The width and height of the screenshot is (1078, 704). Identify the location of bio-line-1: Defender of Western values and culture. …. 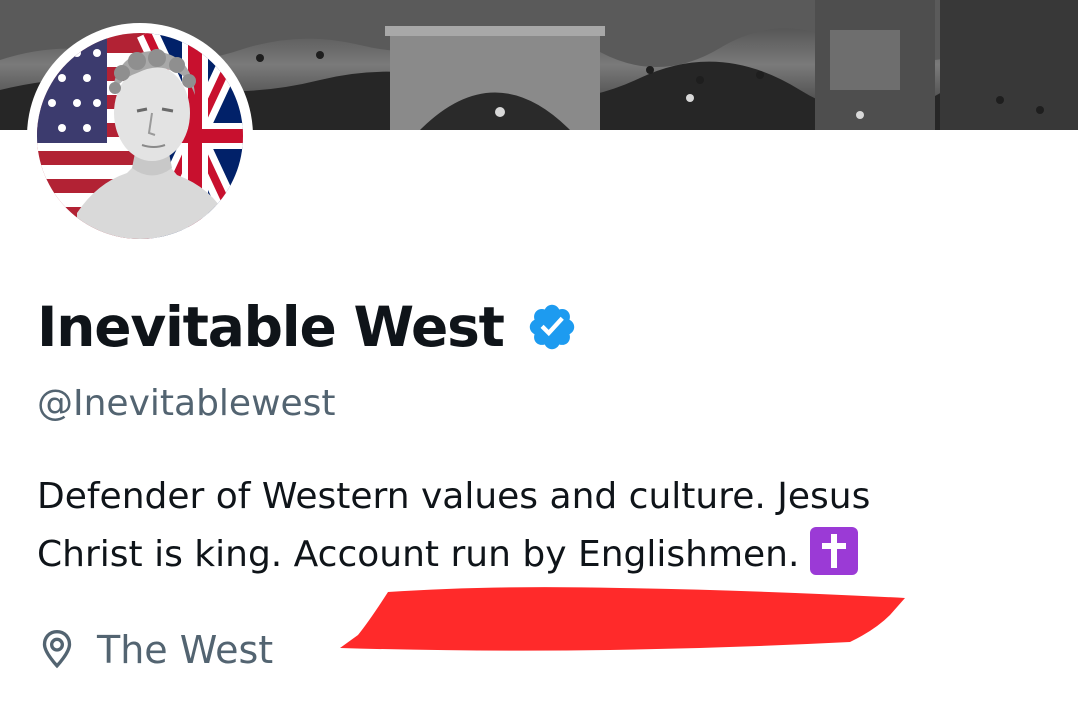
(454, 496).